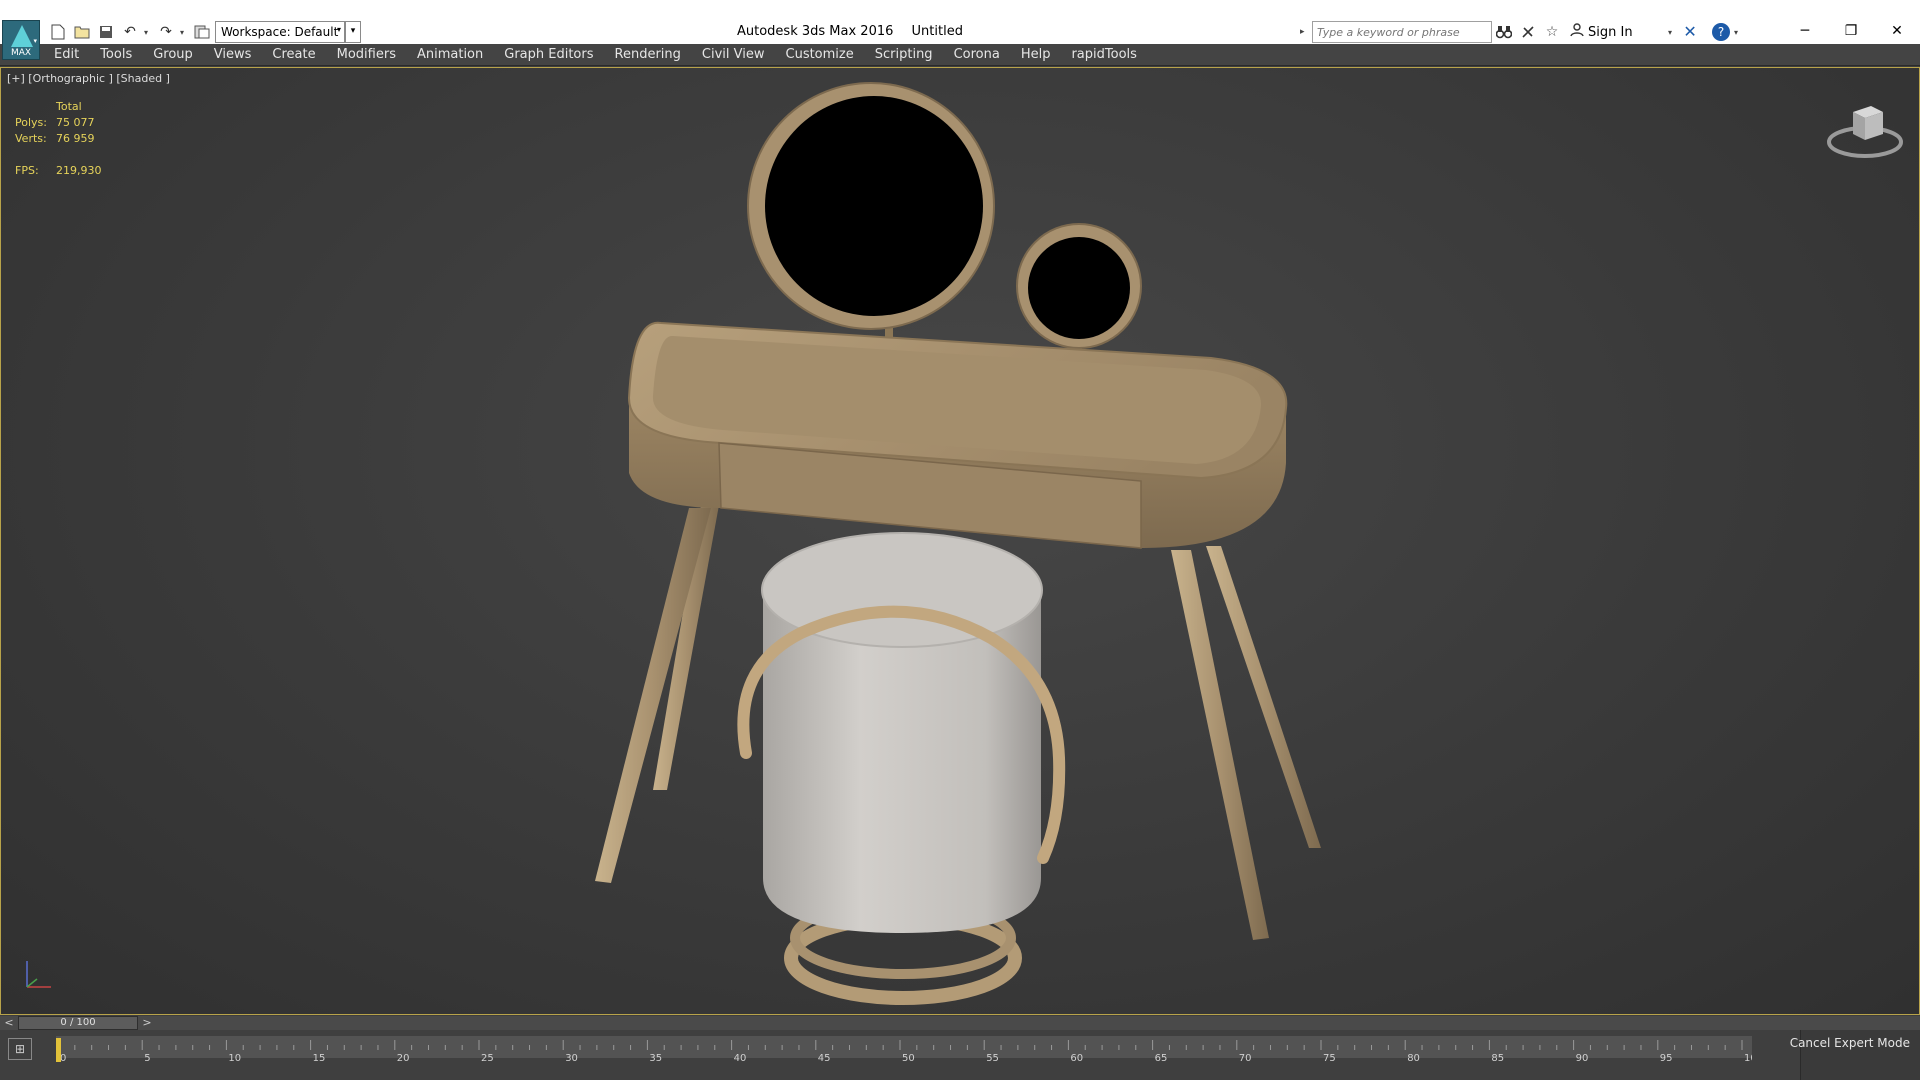 The image size is (1920, 1080). I want to click on menu-graph-editors: Graph Editors, so click(548, 54).